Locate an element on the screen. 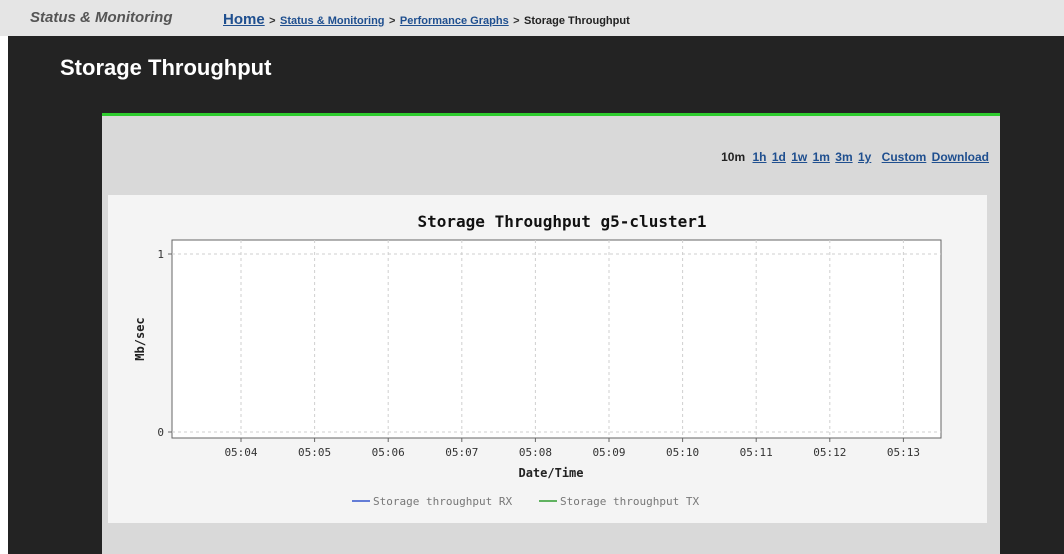 This screenshot has height=554, width=1064. x-tick-label: 05:13 is located at coordinates (903, 452).